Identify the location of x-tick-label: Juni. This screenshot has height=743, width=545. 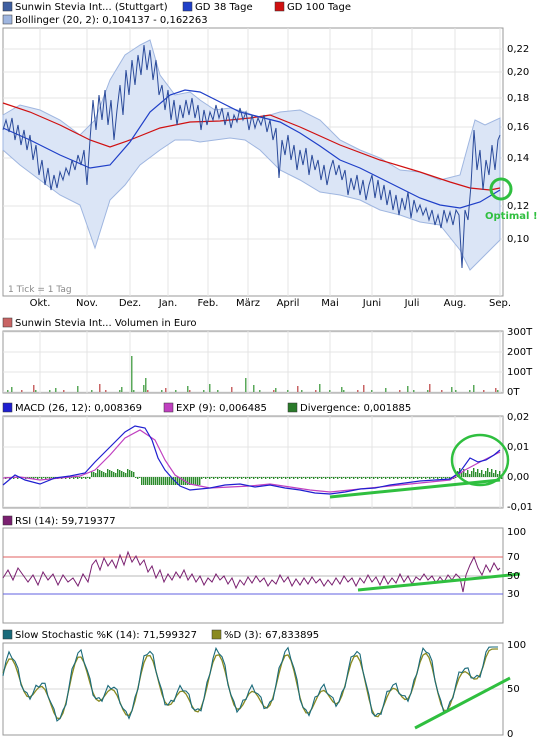
(371, 303).